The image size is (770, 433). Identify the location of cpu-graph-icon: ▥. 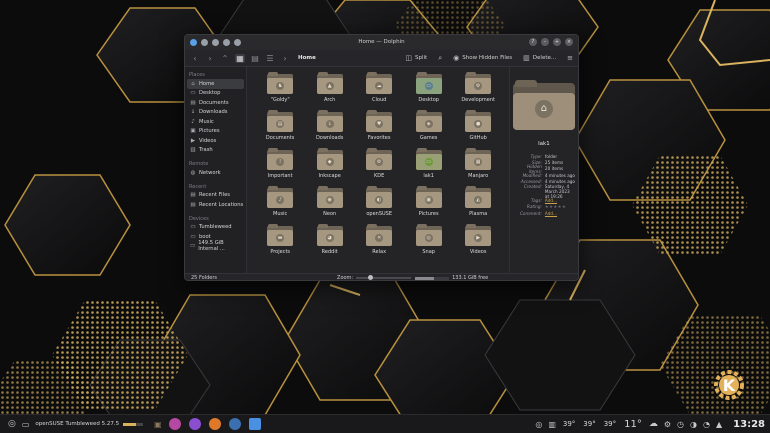
(552, 424).